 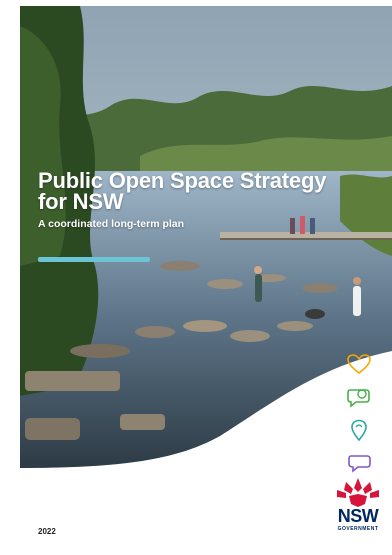 I want to click on publication-year: 2022, so click(x=47, y=531).